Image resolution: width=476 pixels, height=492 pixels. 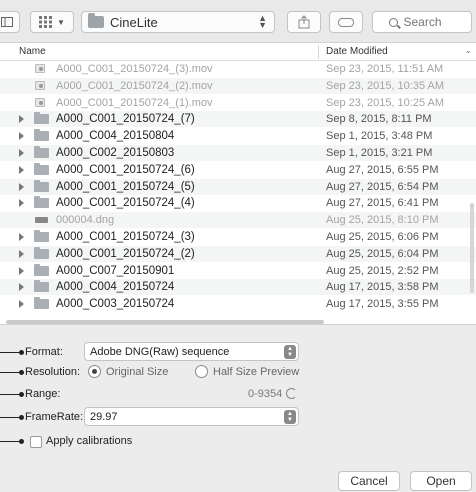 I want to click on file-name: A000_C001_20150724_(6), so click(x=125, y=169).